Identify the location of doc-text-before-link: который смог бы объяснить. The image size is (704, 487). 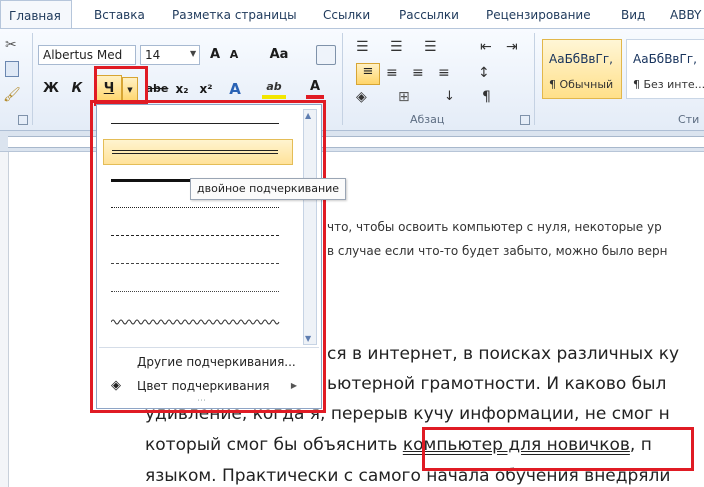
(274, 445).